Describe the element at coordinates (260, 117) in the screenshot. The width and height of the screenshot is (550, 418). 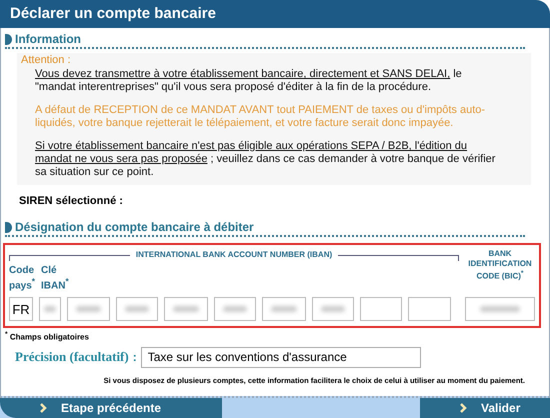
I see `warning-text: A défaut de RECEPTION de ce MANDAT AVANT tout PAIEMENT de taxes ou d'impôts auto-liquidés, votre banque rejetterait le télépaiement, et votre facture serait donc impayée.` at that location.